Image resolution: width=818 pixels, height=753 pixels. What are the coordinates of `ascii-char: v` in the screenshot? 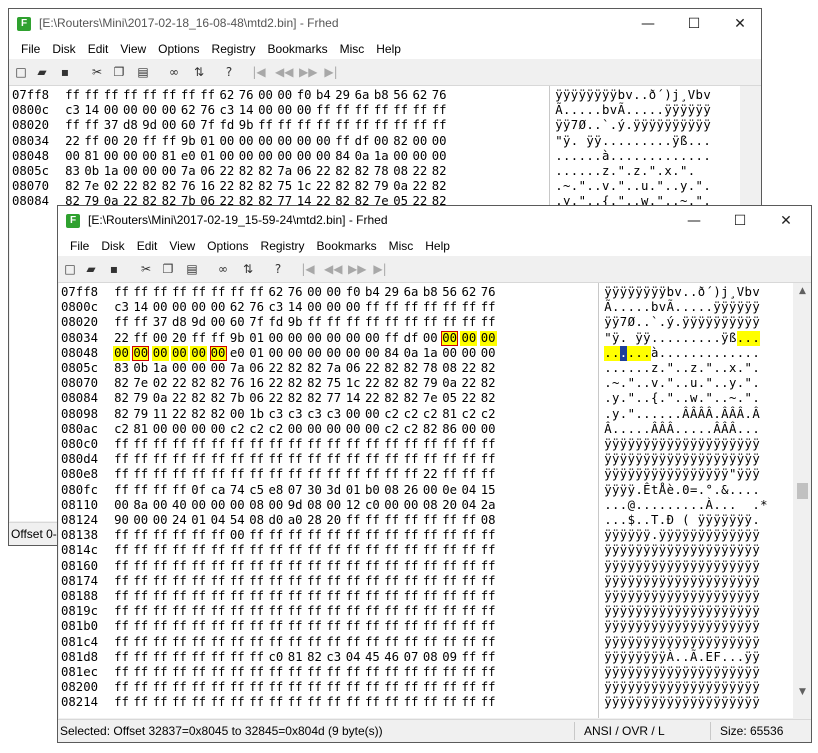 It's located at (606, 186).